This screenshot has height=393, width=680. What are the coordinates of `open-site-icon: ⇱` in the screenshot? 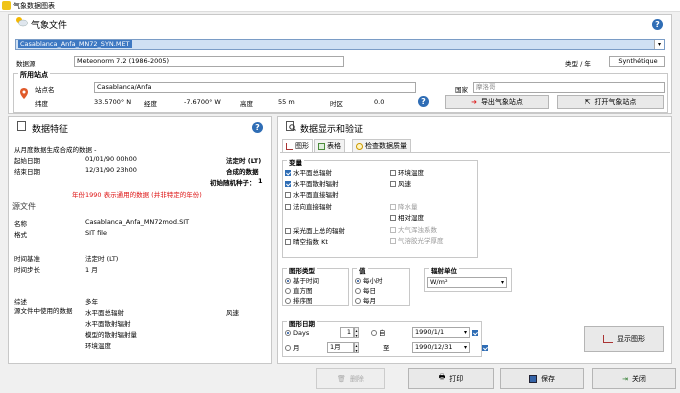 It's located at (587, 102).